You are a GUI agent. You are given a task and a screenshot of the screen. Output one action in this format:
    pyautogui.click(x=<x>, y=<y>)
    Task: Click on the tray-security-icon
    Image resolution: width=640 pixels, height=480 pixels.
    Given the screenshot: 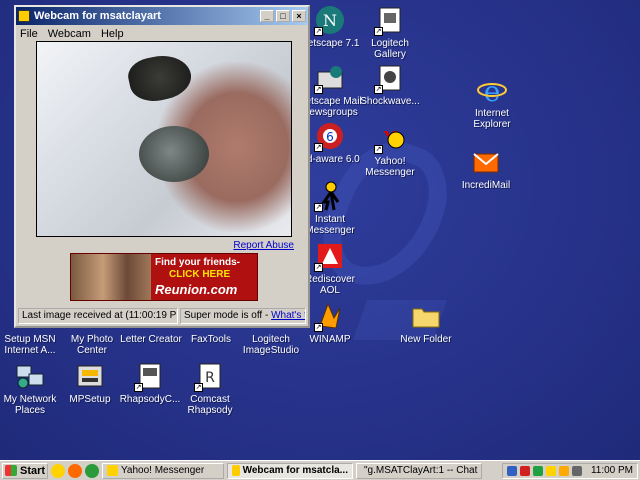 What is the action you would take?
    pyautogui.click(x=524, y=470)
    